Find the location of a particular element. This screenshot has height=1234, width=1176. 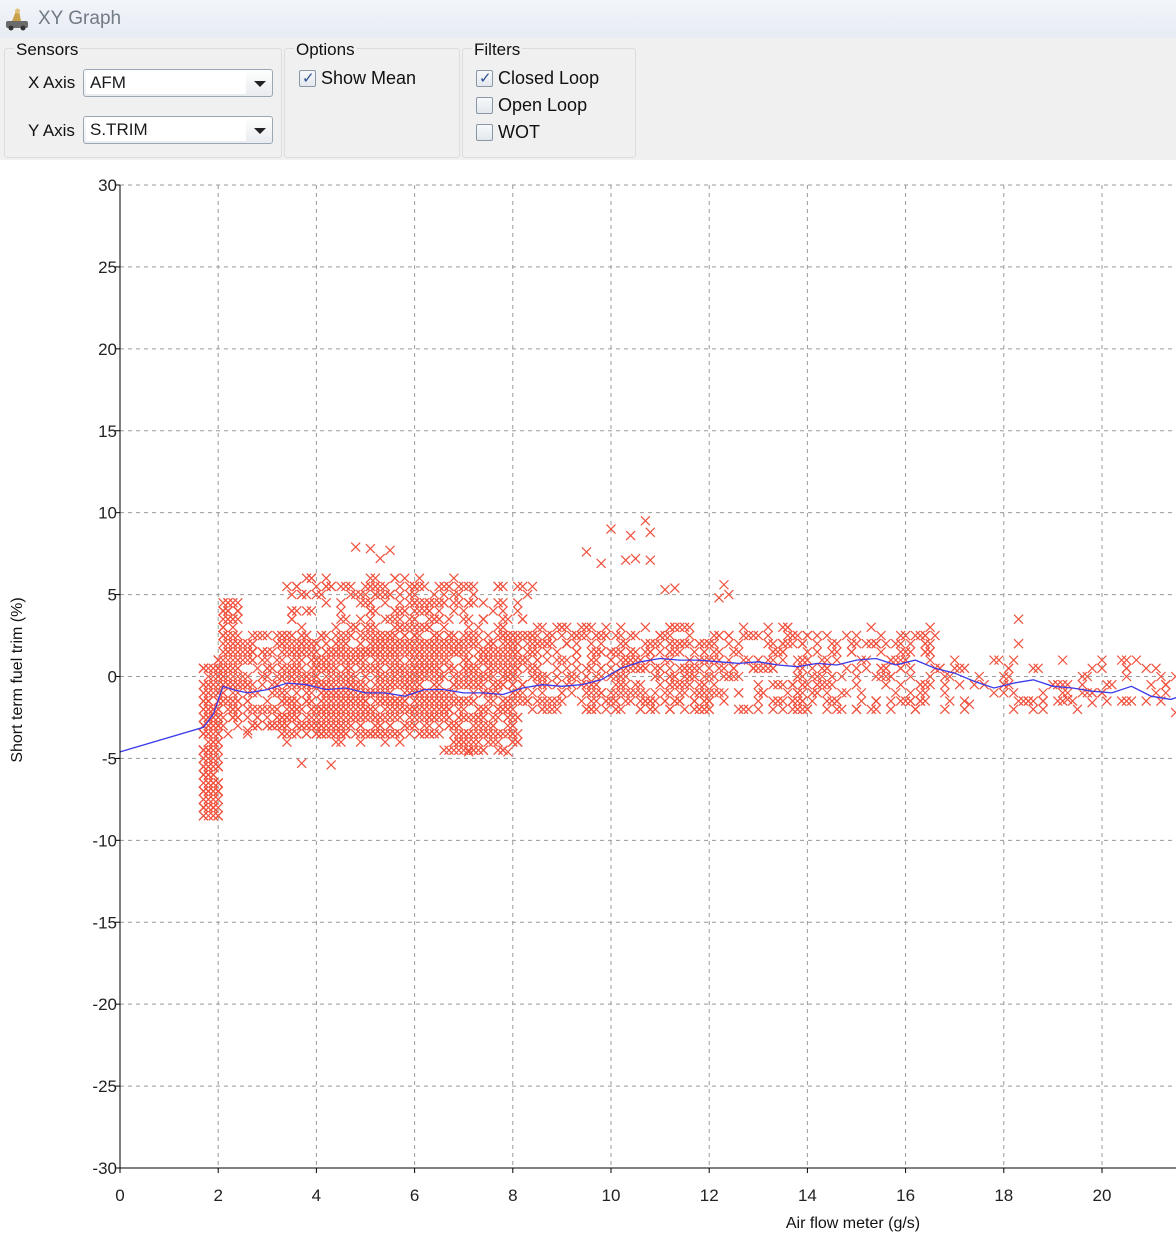

filters-group: Filters ✓ Closed Loop Open Loop WOT is located at coordinates (549, 99).